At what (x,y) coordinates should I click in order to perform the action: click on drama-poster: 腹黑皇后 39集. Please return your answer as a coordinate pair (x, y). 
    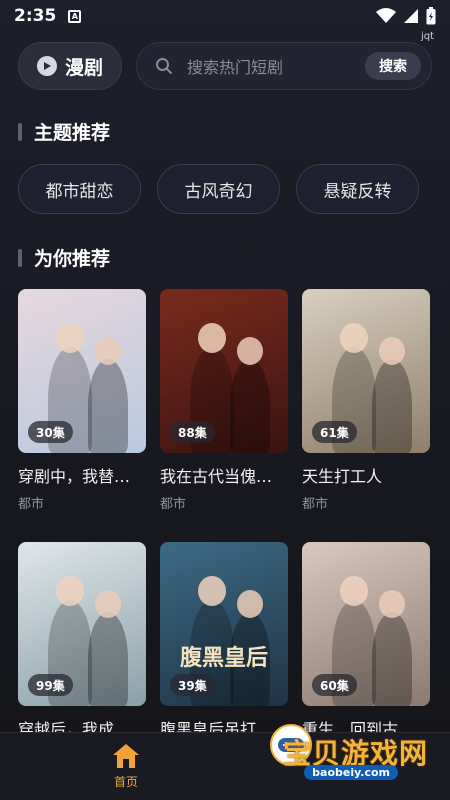
    Looking at the image, I should click on (224, 624).